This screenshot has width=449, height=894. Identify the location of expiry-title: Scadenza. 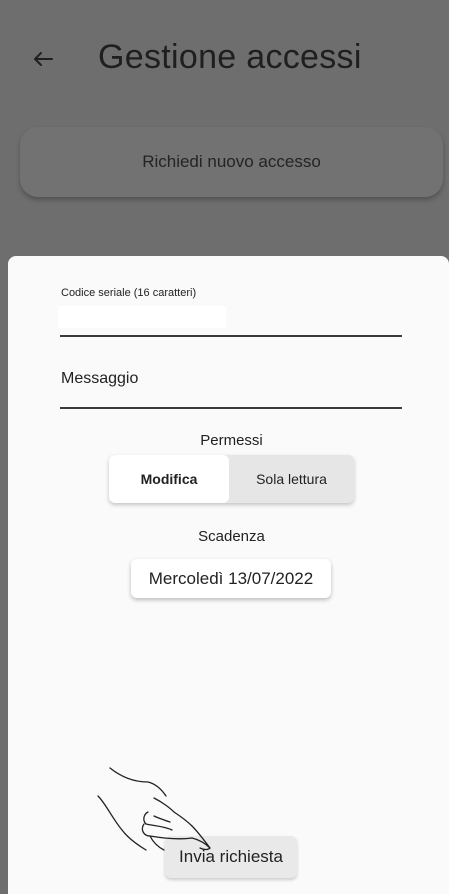
(231, 536).